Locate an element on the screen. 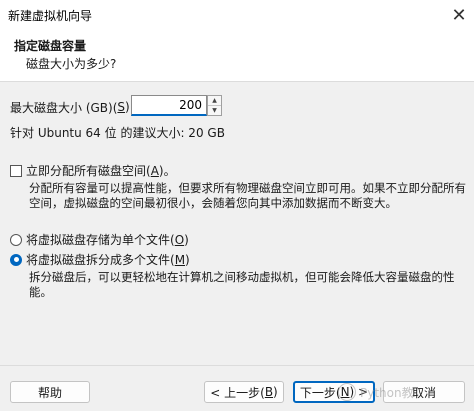  next-button: 下一步(N) > is located at coordinates (334, 392).